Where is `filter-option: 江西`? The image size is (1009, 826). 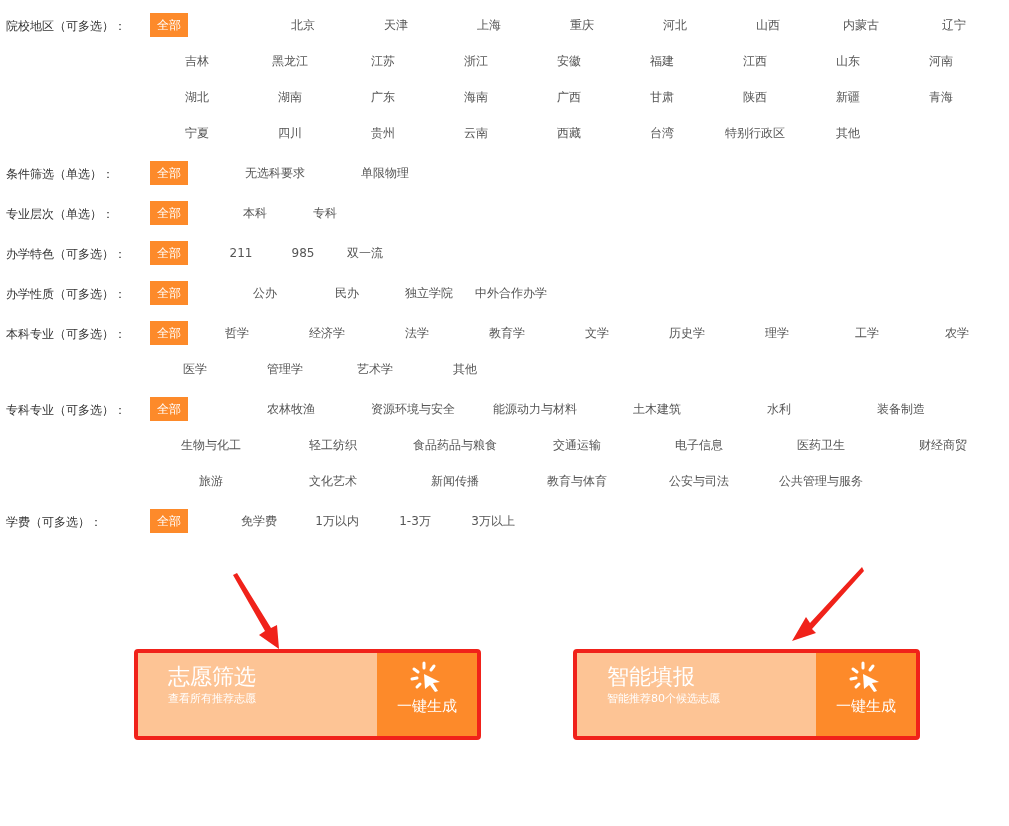
filter-option: 江西 is located at coordinates (754, 61).